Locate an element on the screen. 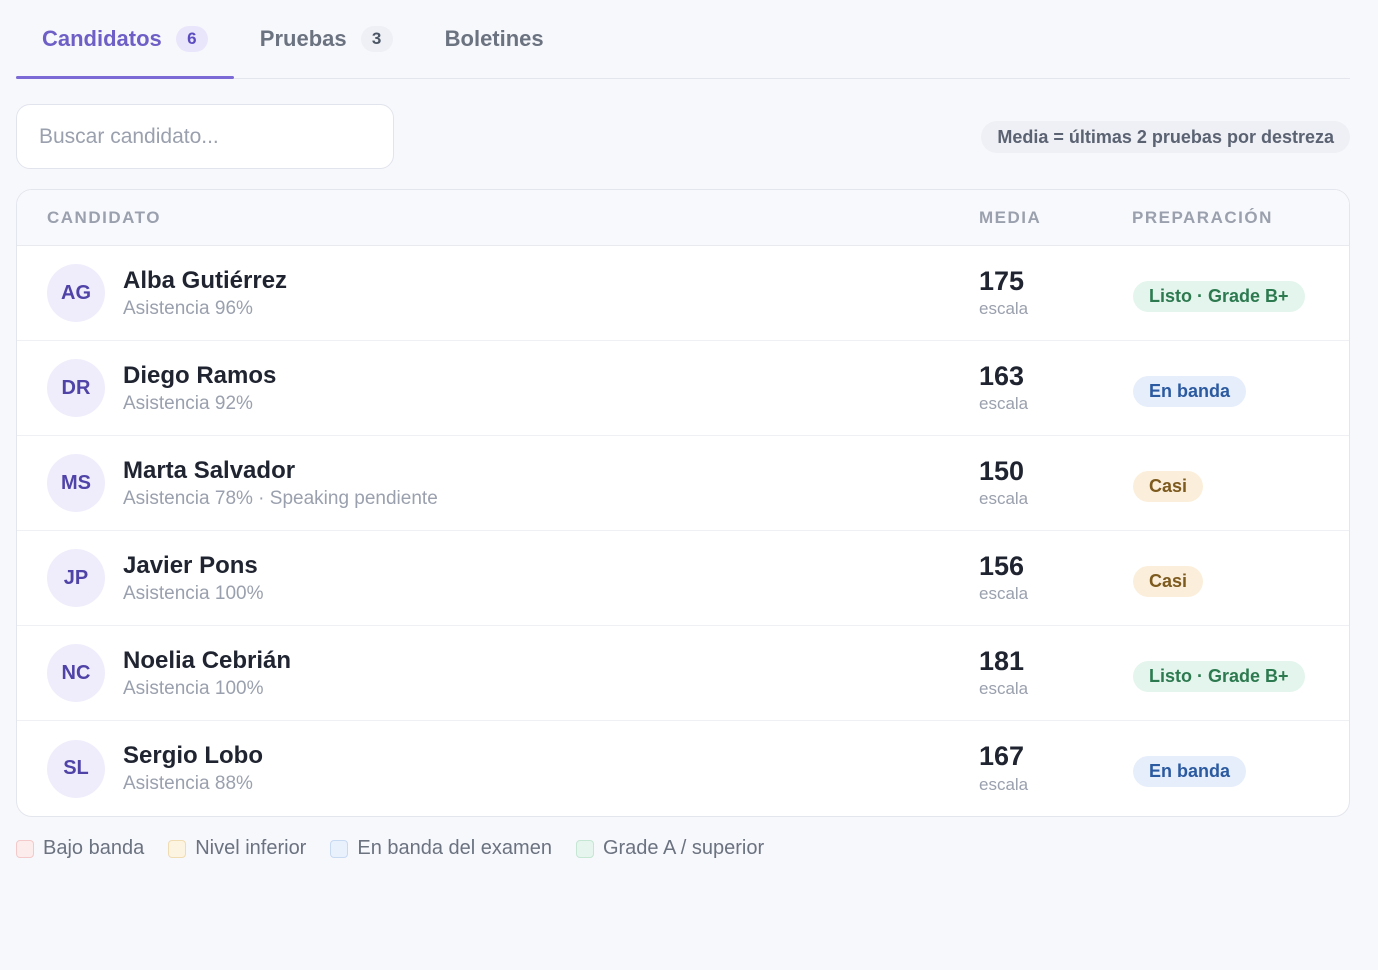 This screenshot has width=1378, height=970. candidate-name: Alba Gutiérrez is located at coordinates (205, 280).